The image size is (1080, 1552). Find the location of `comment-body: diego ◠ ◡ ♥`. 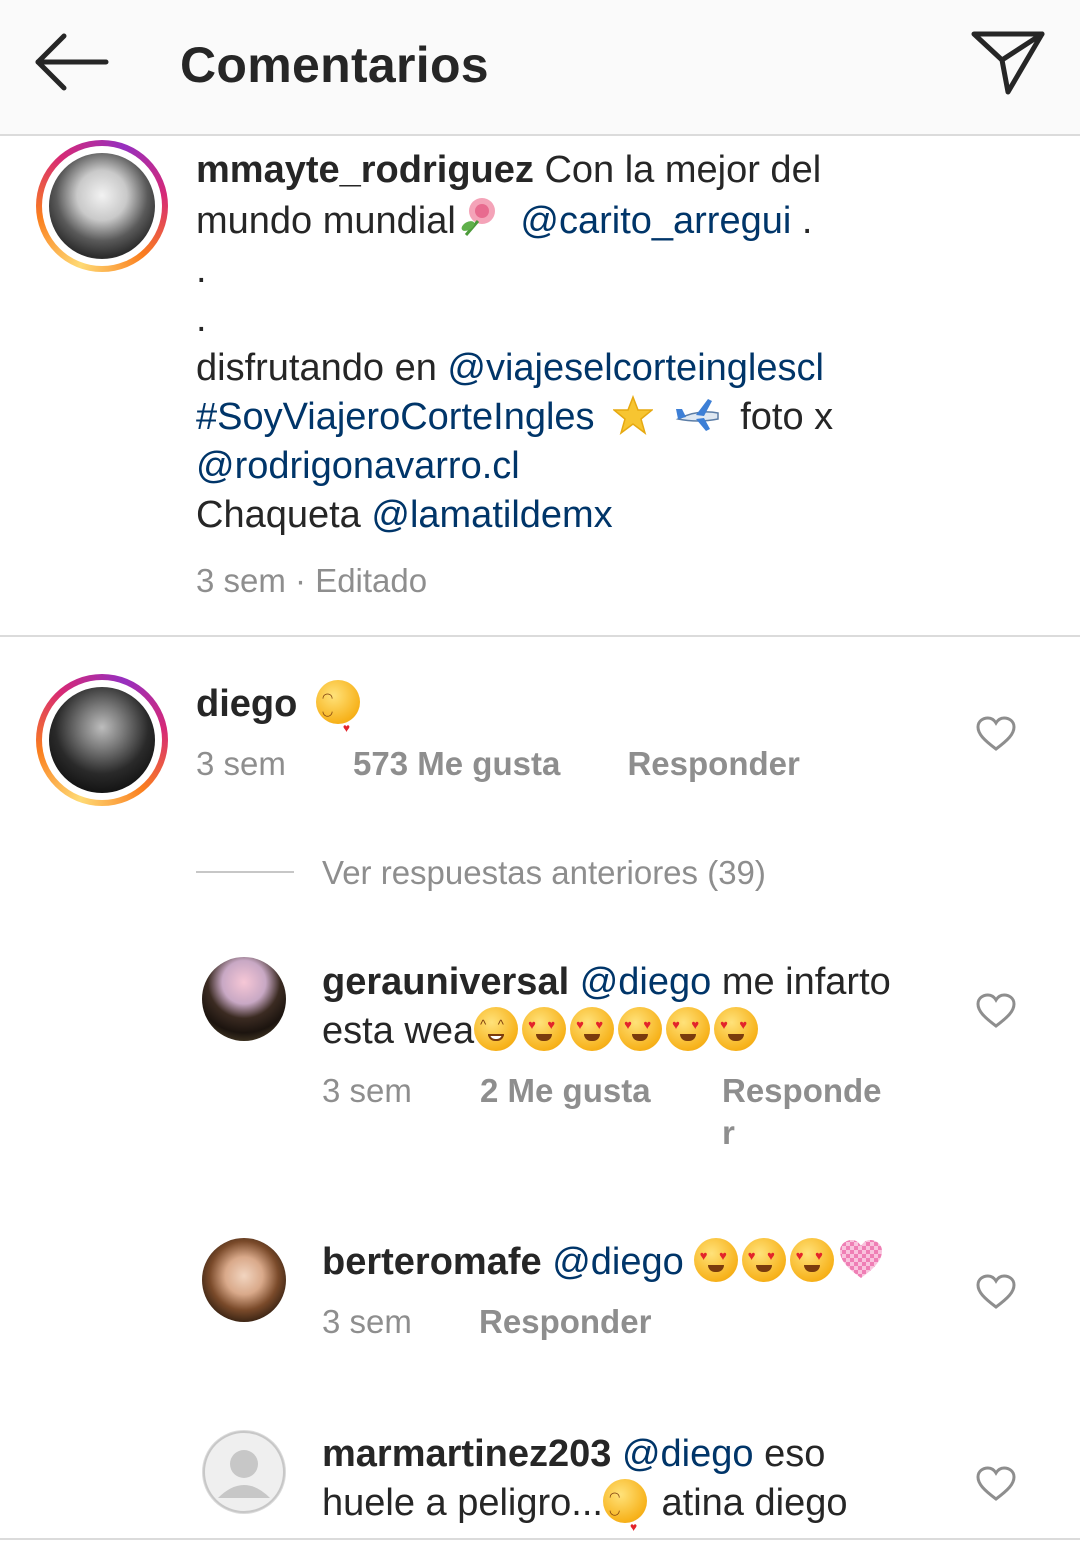

comment-body: diego ◠ ◡ ♥ is located at coordinates (576, 707).